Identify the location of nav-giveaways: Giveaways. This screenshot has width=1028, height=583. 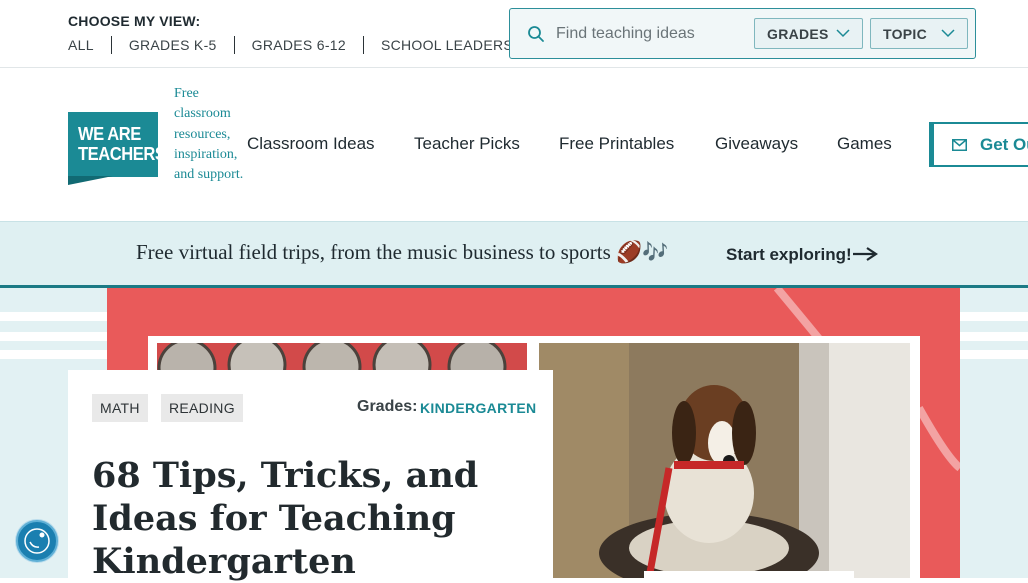
(756, 144).